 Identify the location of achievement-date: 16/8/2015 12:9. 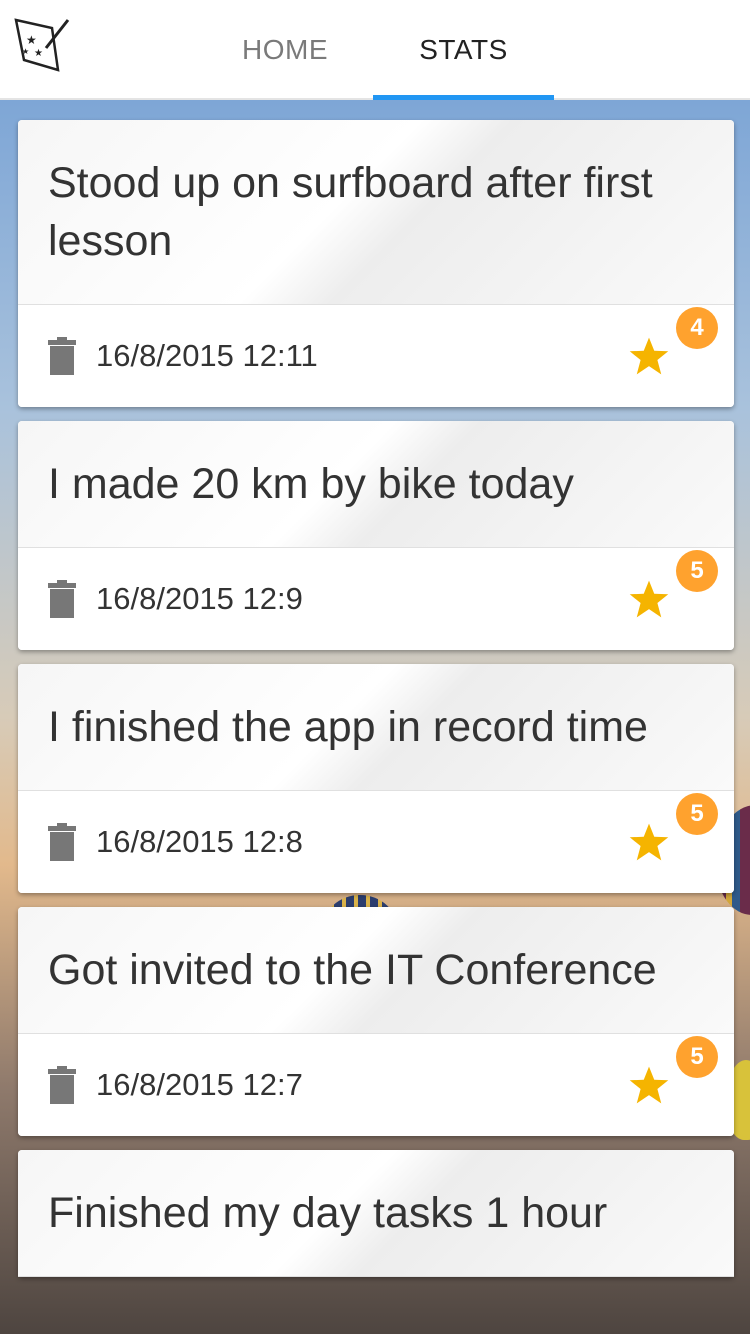
(199, 598).